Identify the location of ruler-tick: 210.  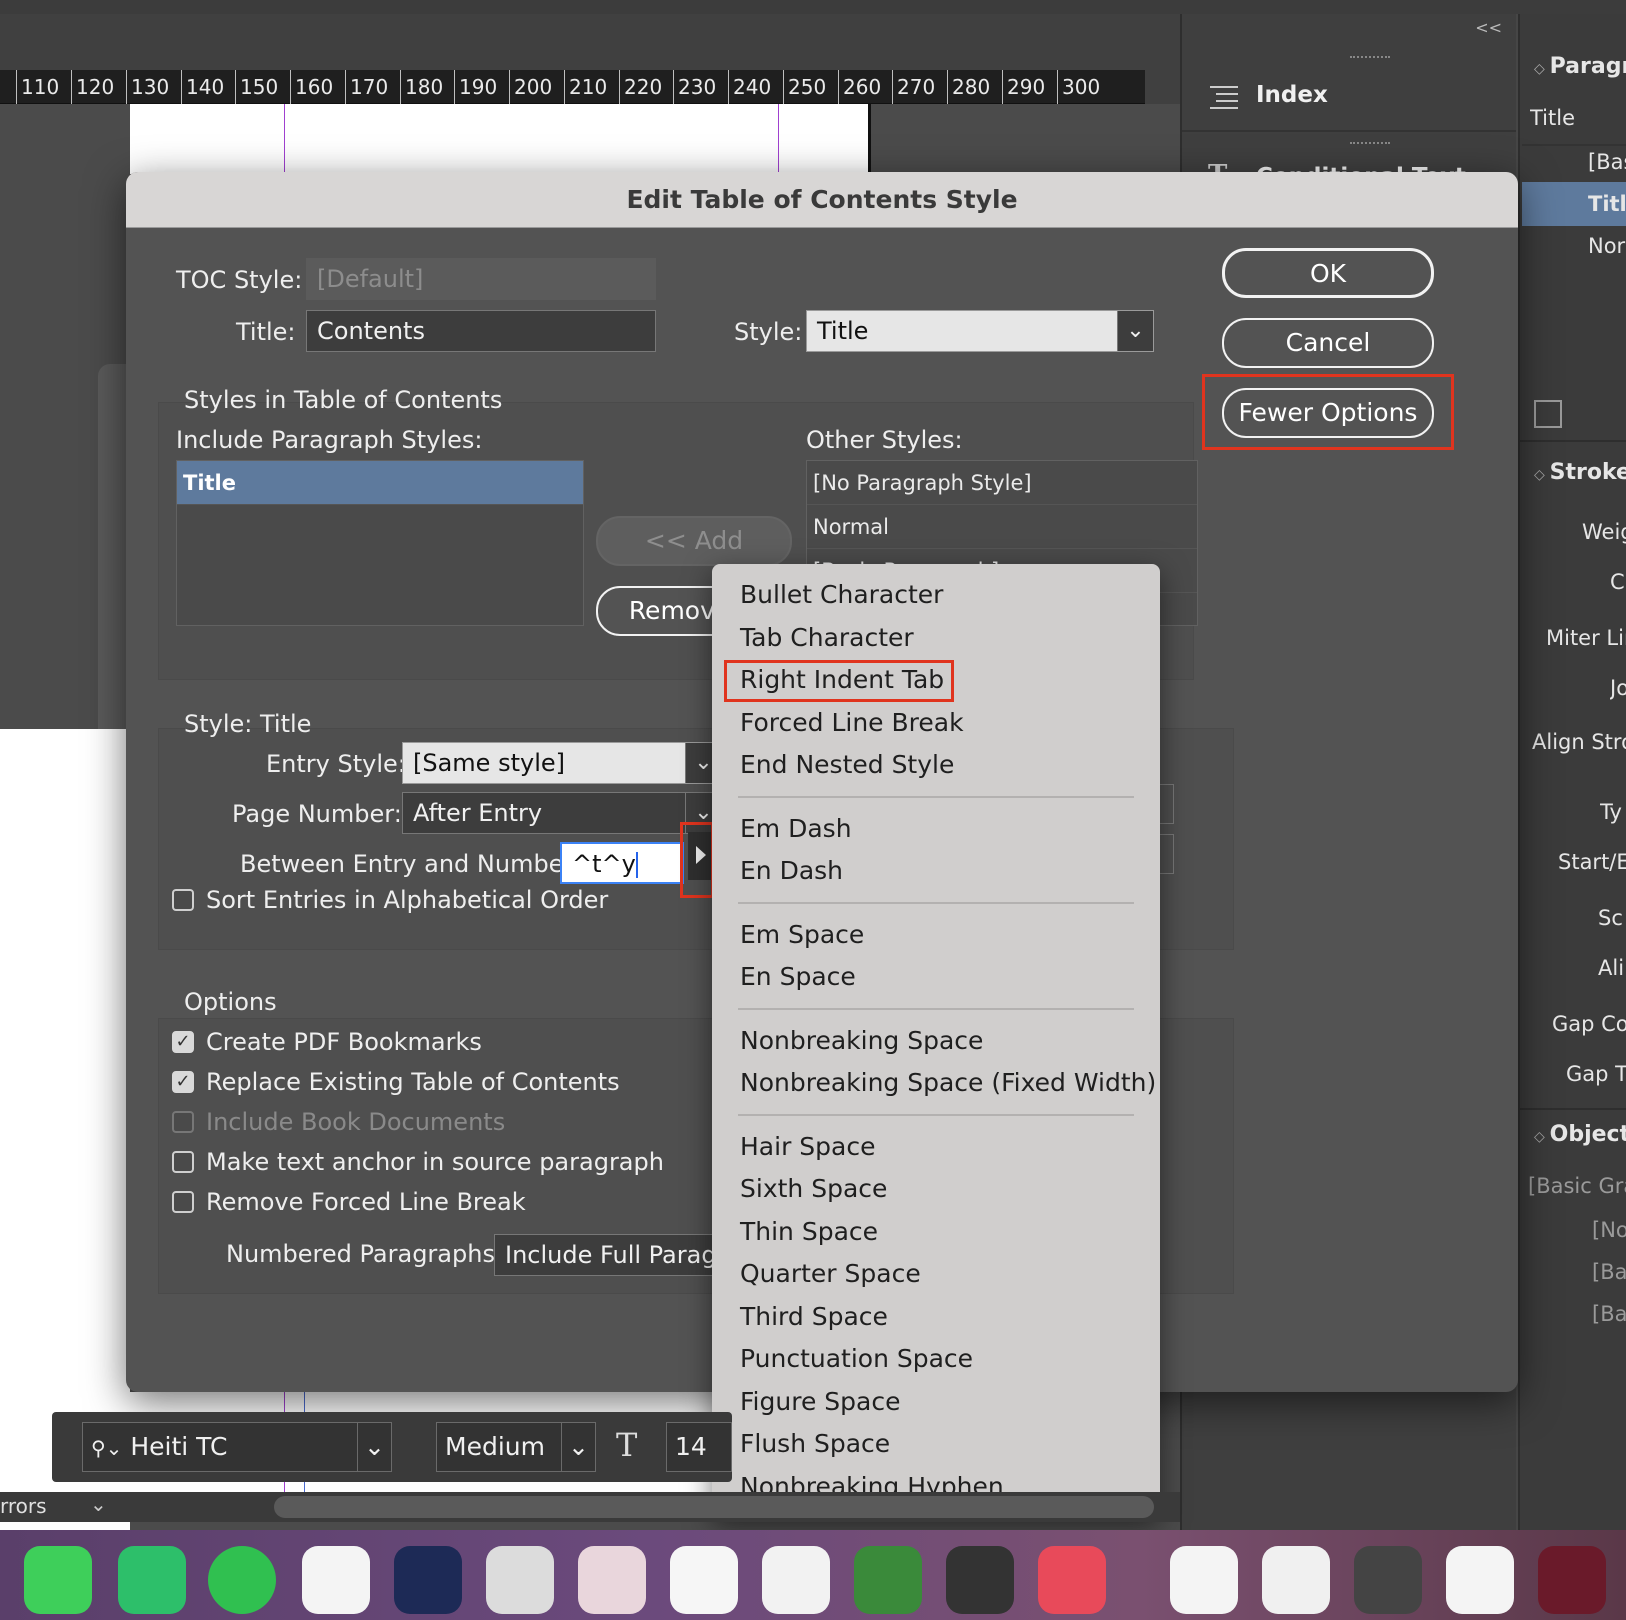
(585, 87).